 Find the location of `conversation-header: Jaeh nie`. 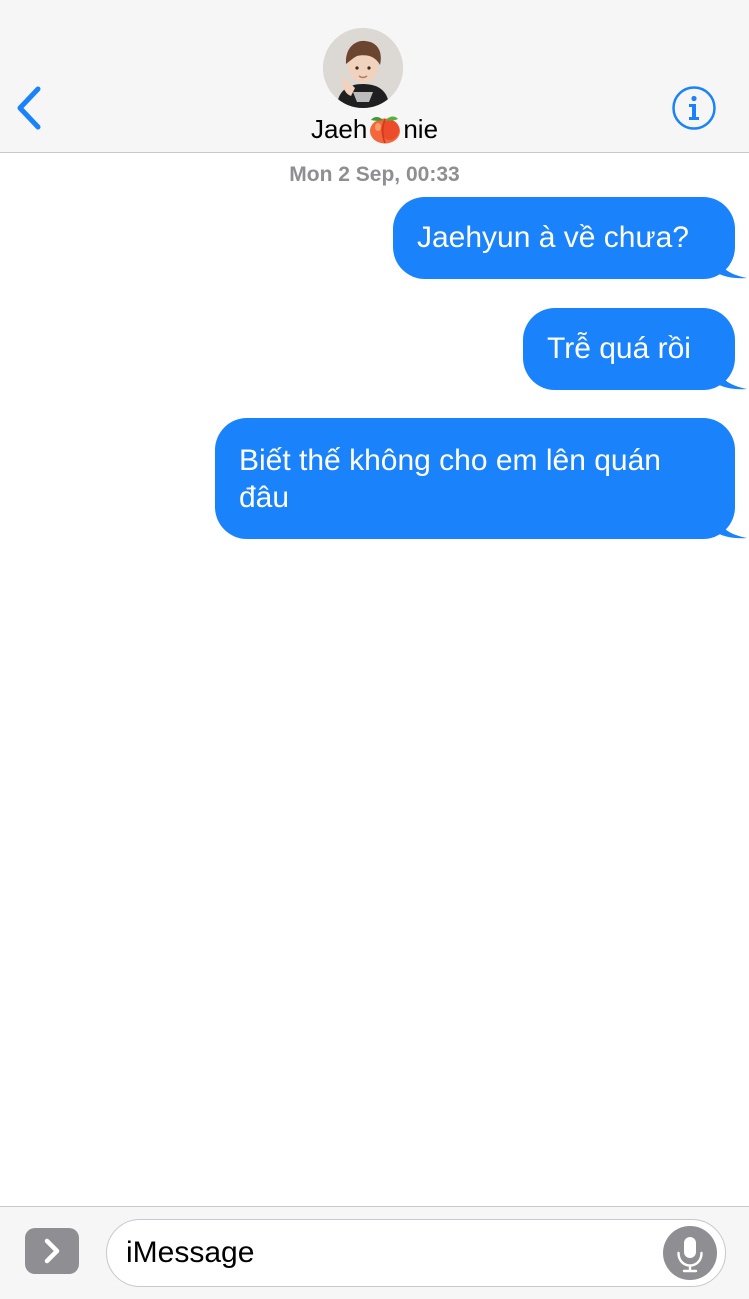

conversation-header: Jaeh nie is located at coordinates (374, 76).